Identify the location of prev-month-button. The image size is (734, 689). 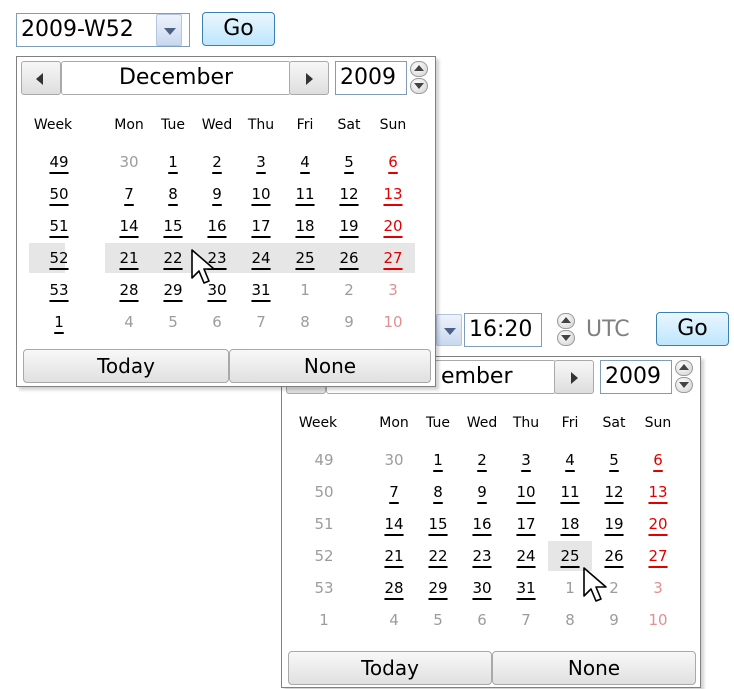
(41, 78).